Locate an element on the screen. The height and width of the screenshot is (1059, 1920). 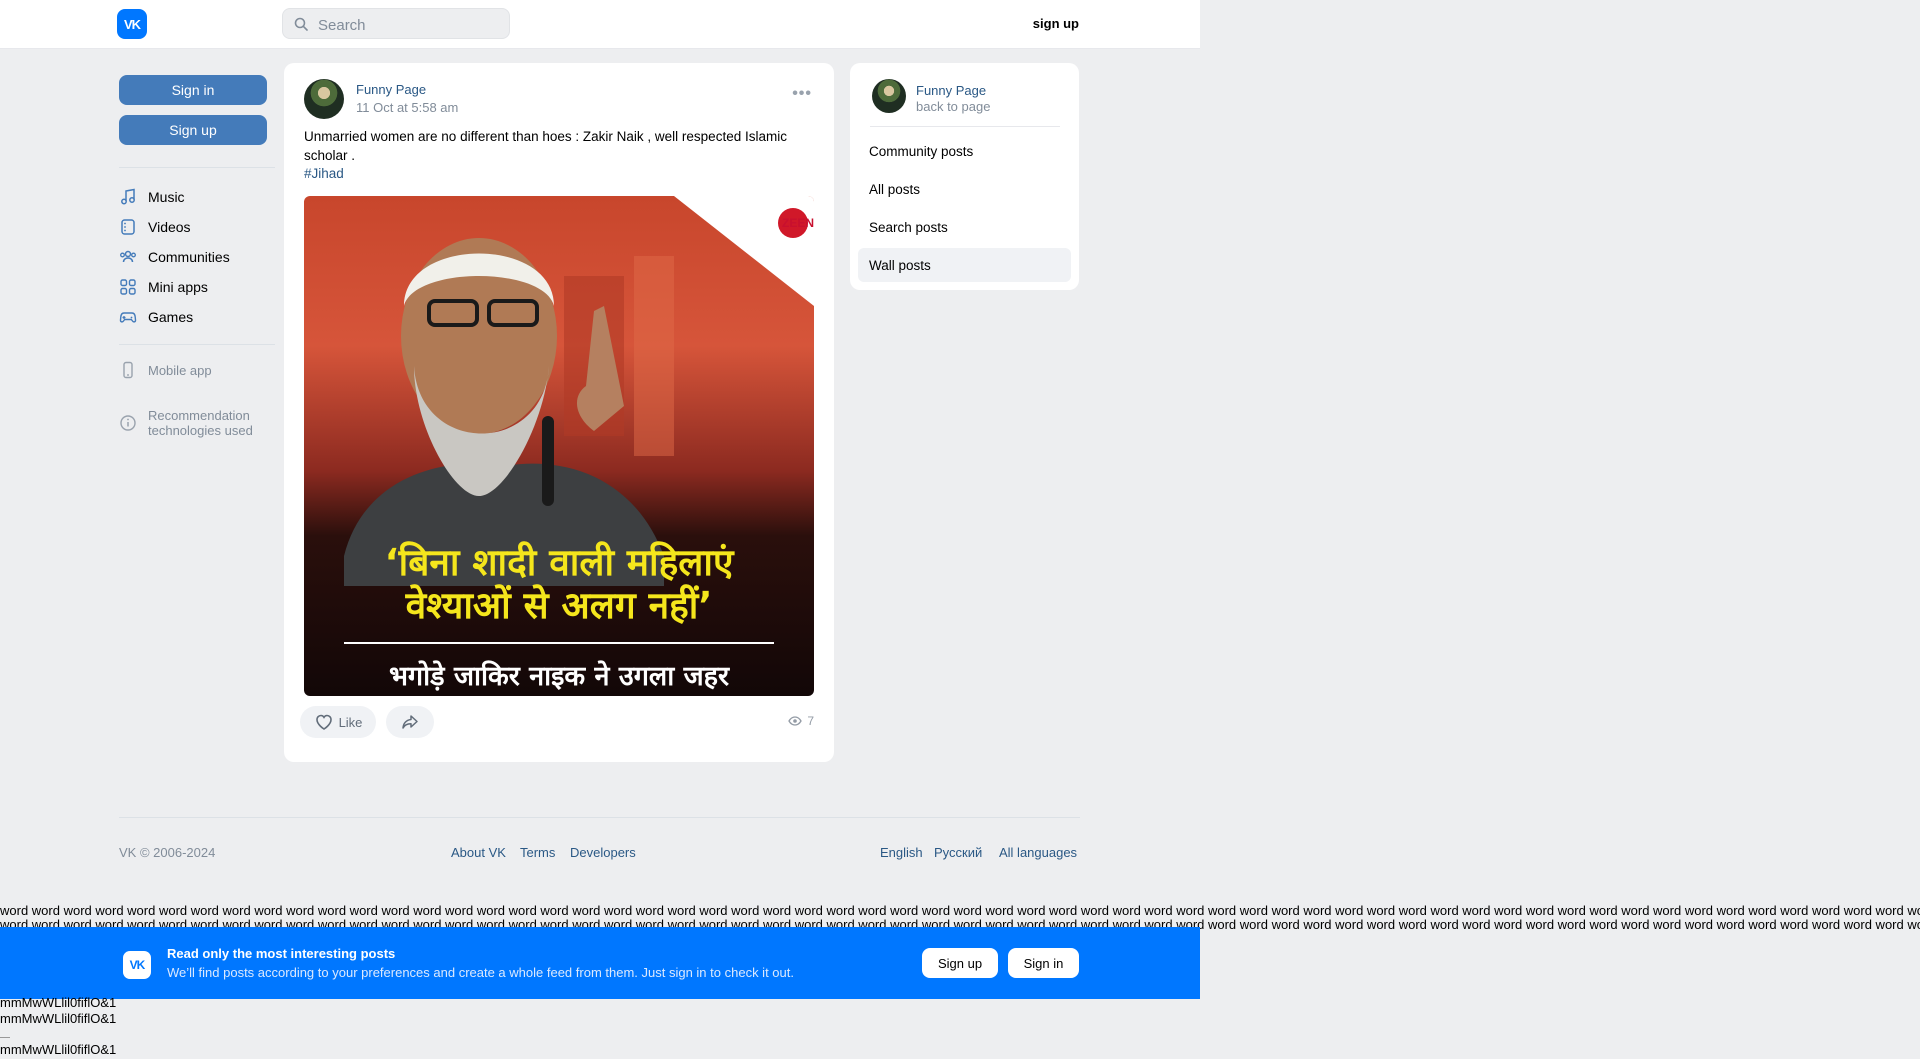
footer-link-about: About VK is located at coordinates (478, 852).